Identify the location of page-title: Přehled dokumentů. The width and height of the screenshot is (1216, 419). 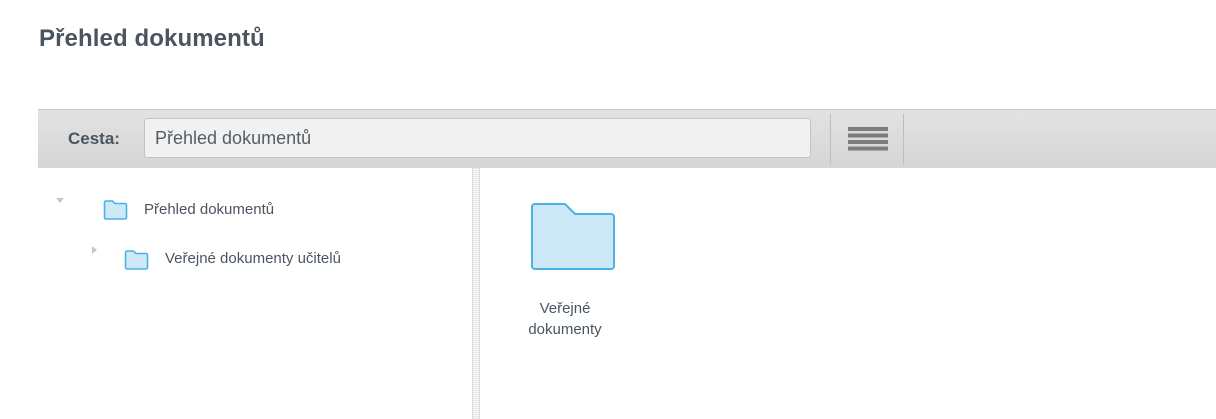
(152, 38).